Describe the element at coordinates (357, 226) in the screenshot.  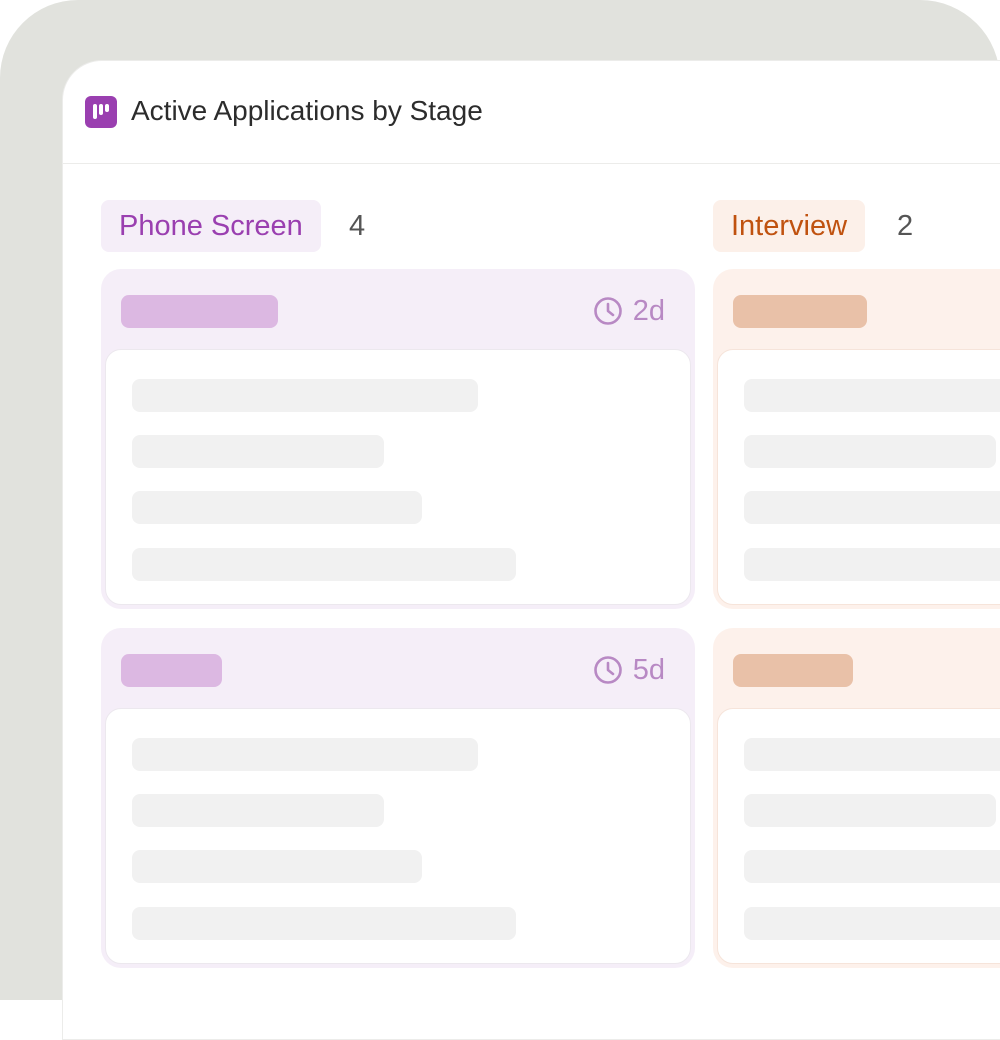
I see `column-count: 4` at that location.